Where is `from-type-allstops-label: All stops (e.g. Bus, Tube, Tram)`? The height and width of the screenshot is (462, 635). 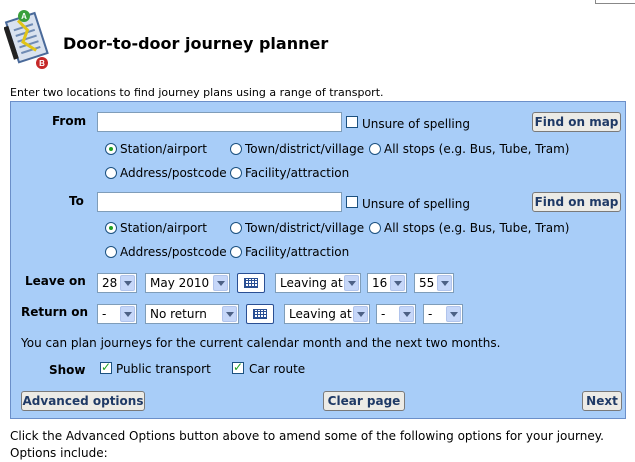
from-type-allstops-label: All stops (e.g. Bus, Tube, Tram) is located at coordinates (477, 149).